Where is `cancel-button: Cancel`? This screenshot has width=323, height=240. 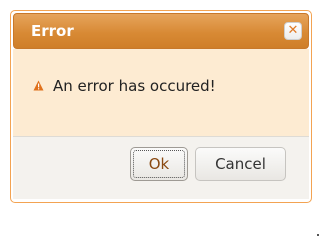 cancel-button: Cancel is located at coordinates (240, 164).